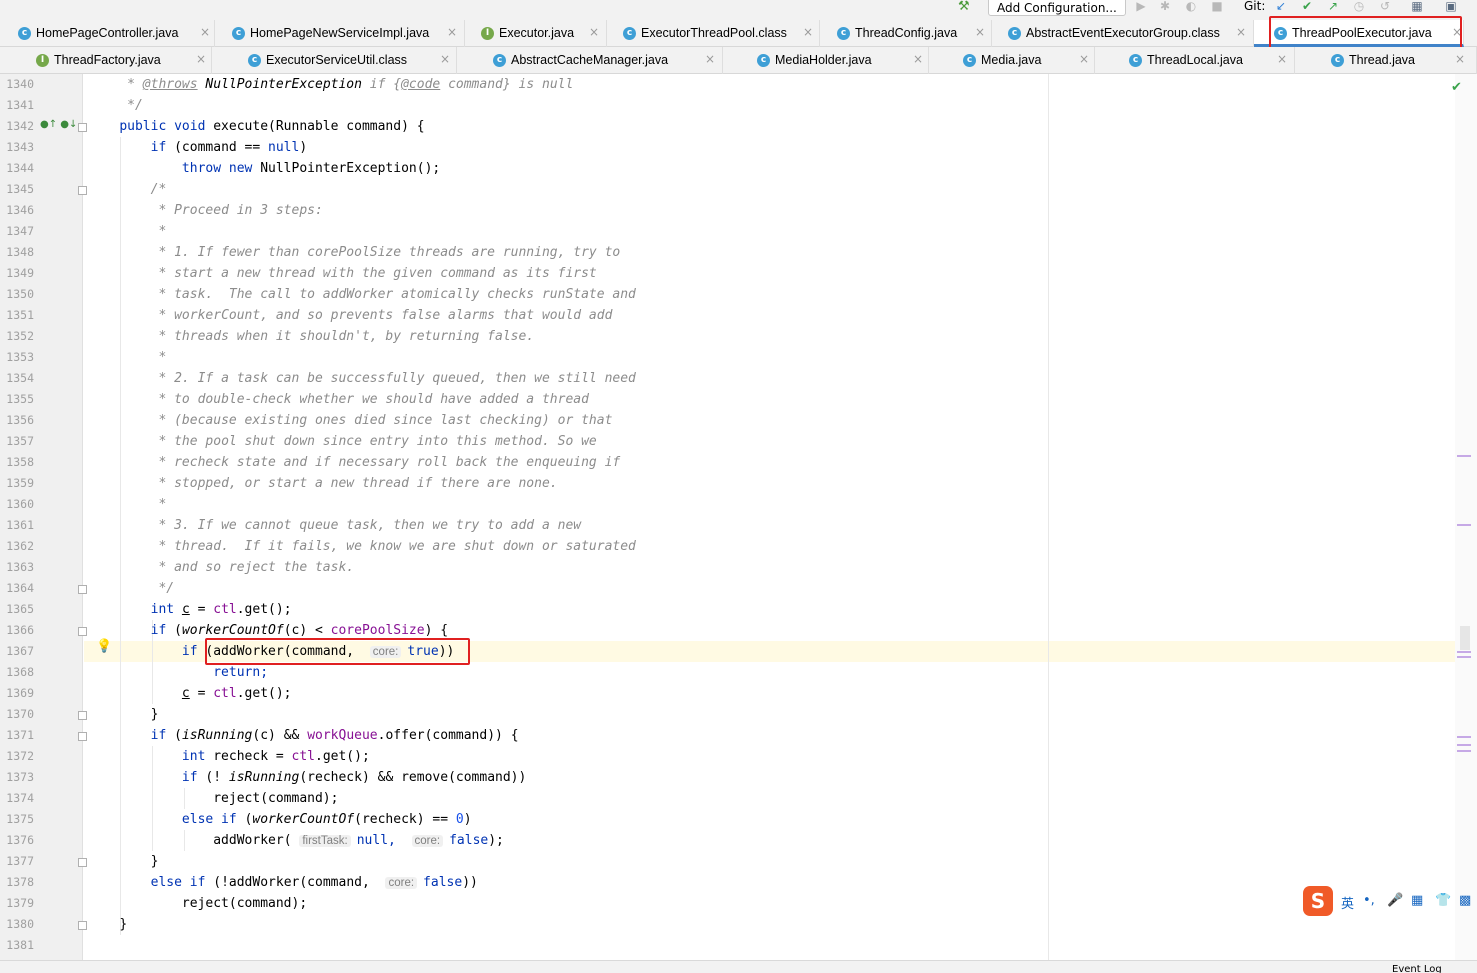 This screenshot has height=973, width=1477. I want to click on line-number: 1372, so click(17, 756).